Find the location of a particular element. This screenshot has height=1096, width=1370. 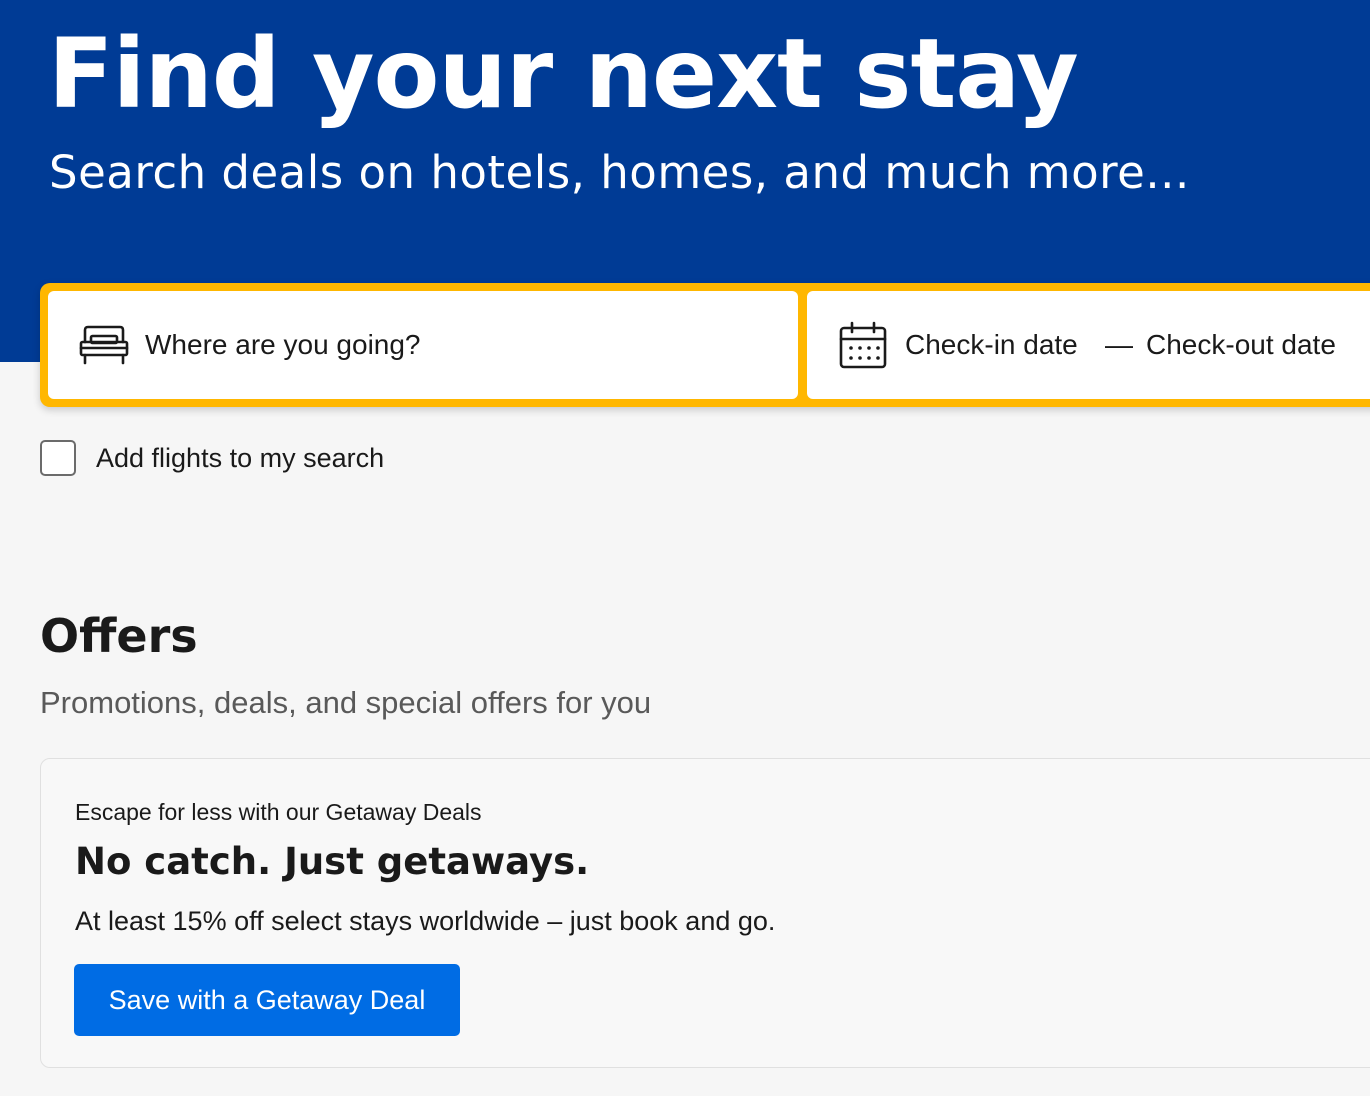

card-heading: No catch. Just getaways. is located at coordinates (332, 861).